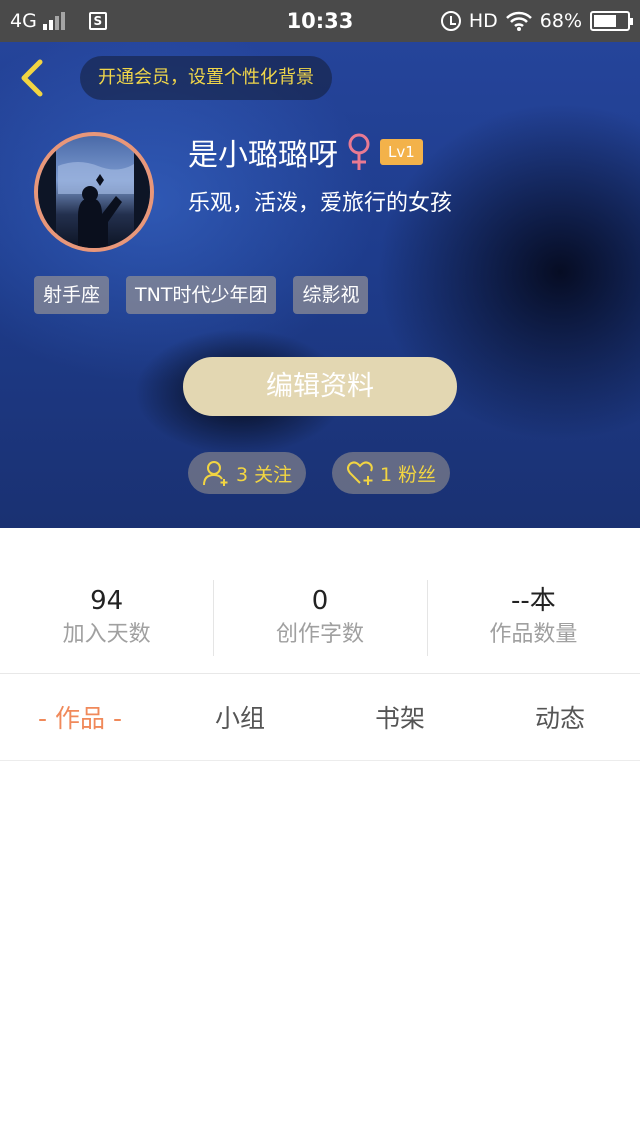  I want to click on following-count: 3 关注, so click(264, 474).